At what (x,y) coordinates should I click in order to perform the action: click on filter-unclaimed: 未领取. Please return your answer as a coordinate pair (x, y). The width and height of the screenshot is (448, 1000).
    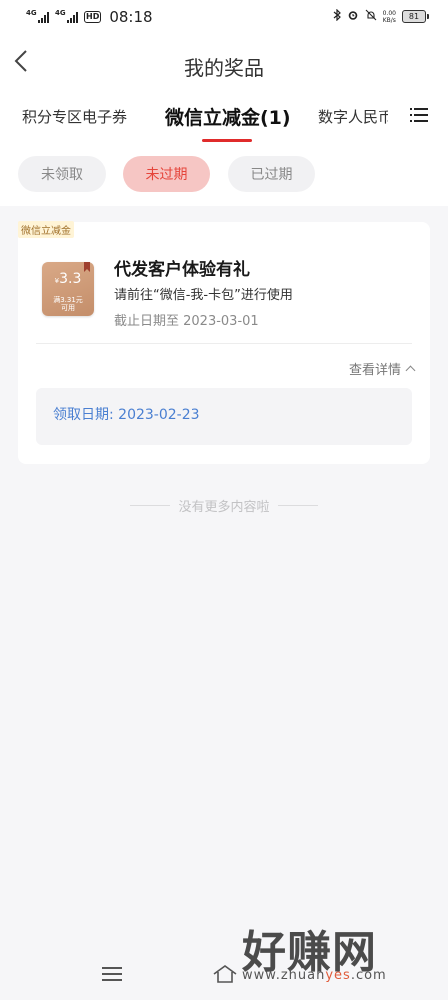
    Looking at the image, I should click on (62, 174).